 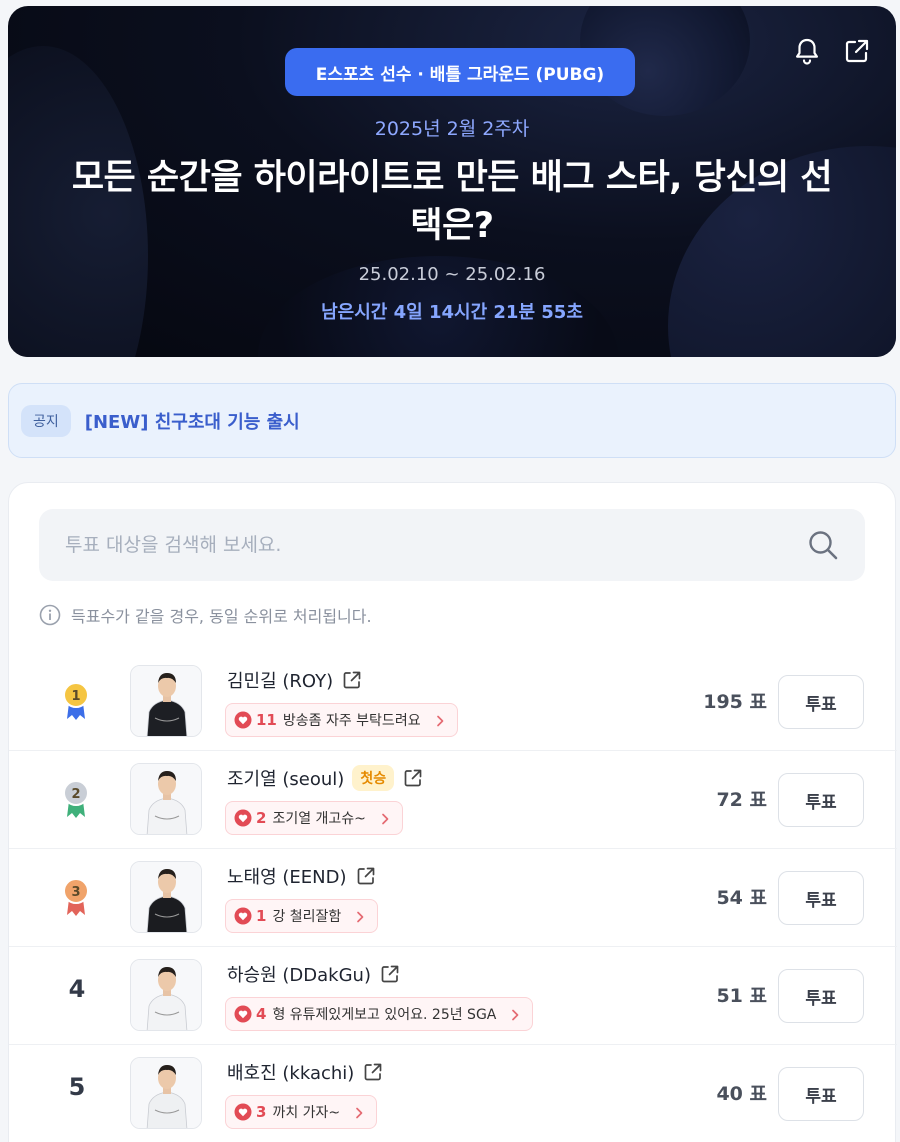 What do you see at coordinates (280, 680) in the screenshot?
I see `player-name: 김민길 (ROY)` at bounding box center [280, 680].